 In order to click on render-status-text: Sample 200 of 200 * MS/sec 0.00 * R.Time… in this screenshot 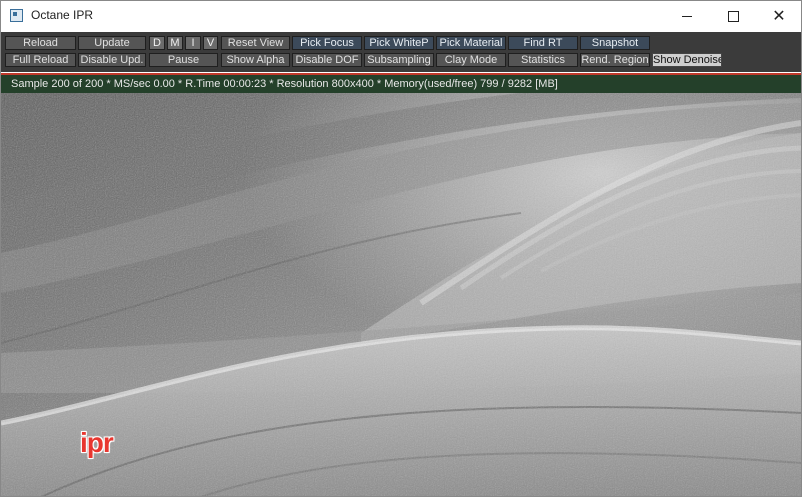, I will do `click(284, 84)`.